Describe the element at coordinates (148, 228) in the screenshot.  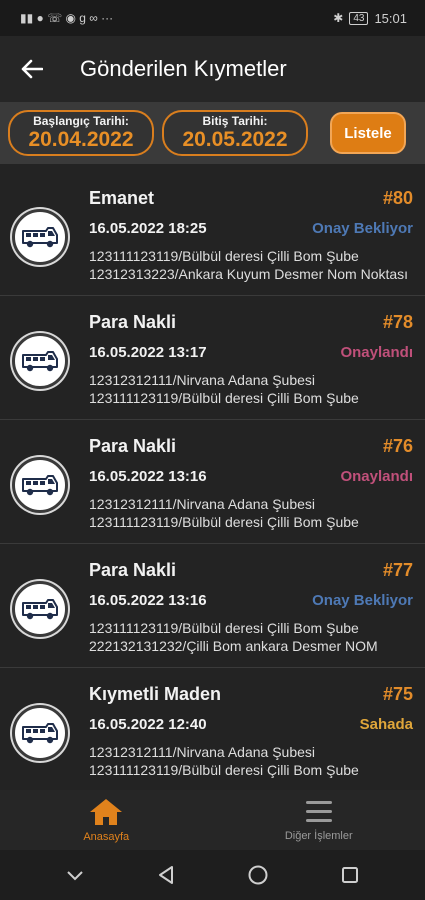
I see `item-datetime: 16.05.2022 18:25` at that location.